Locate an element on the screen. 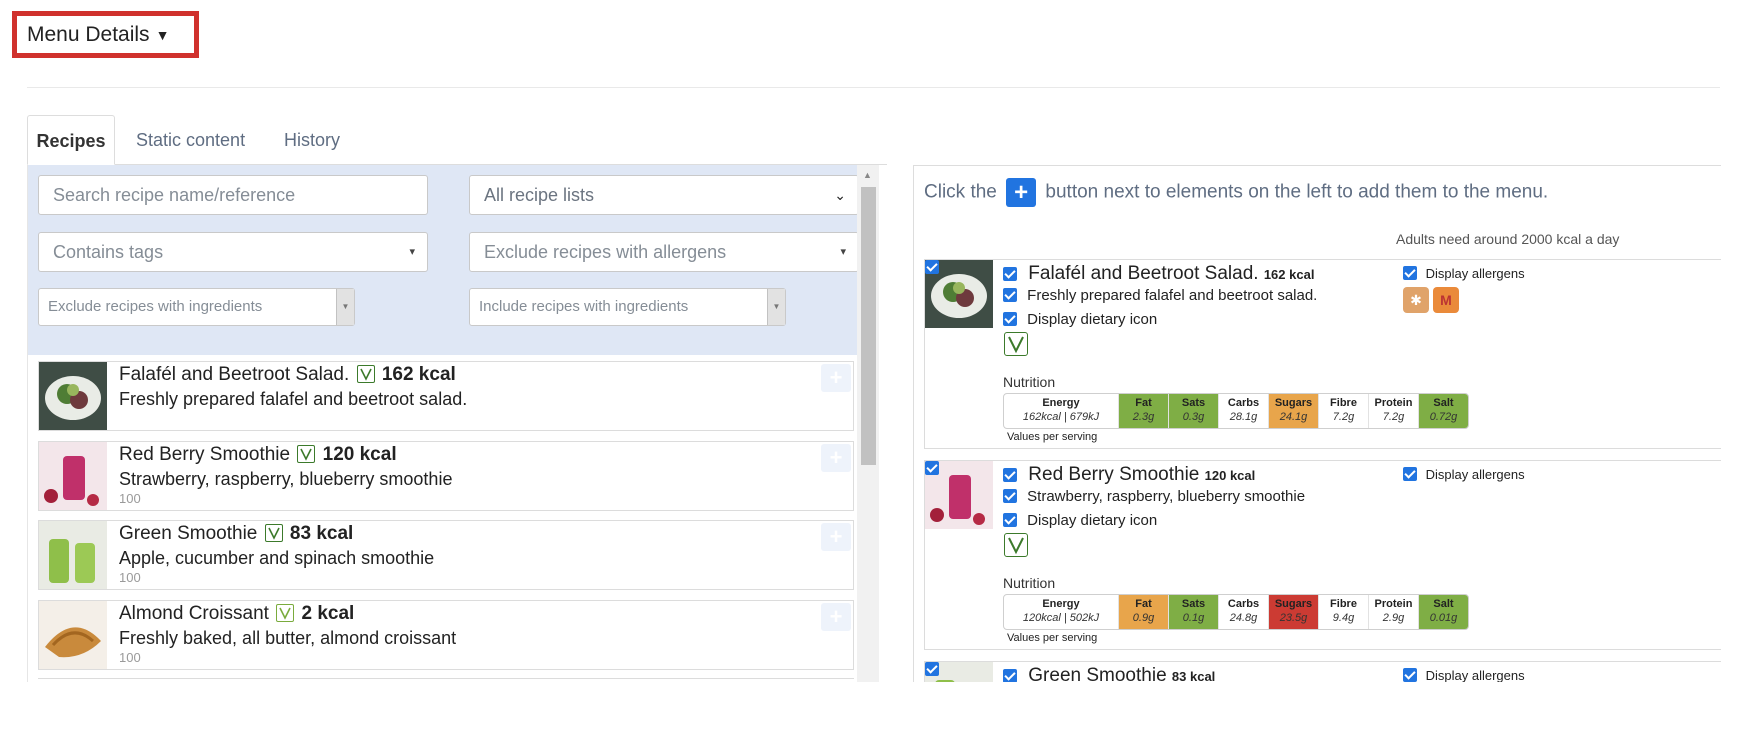 The width and height of the screenshot is (1746, 730). recipe-title-row: Red Berry Smoothie 120 kcal is located at coordinates (258, 455).